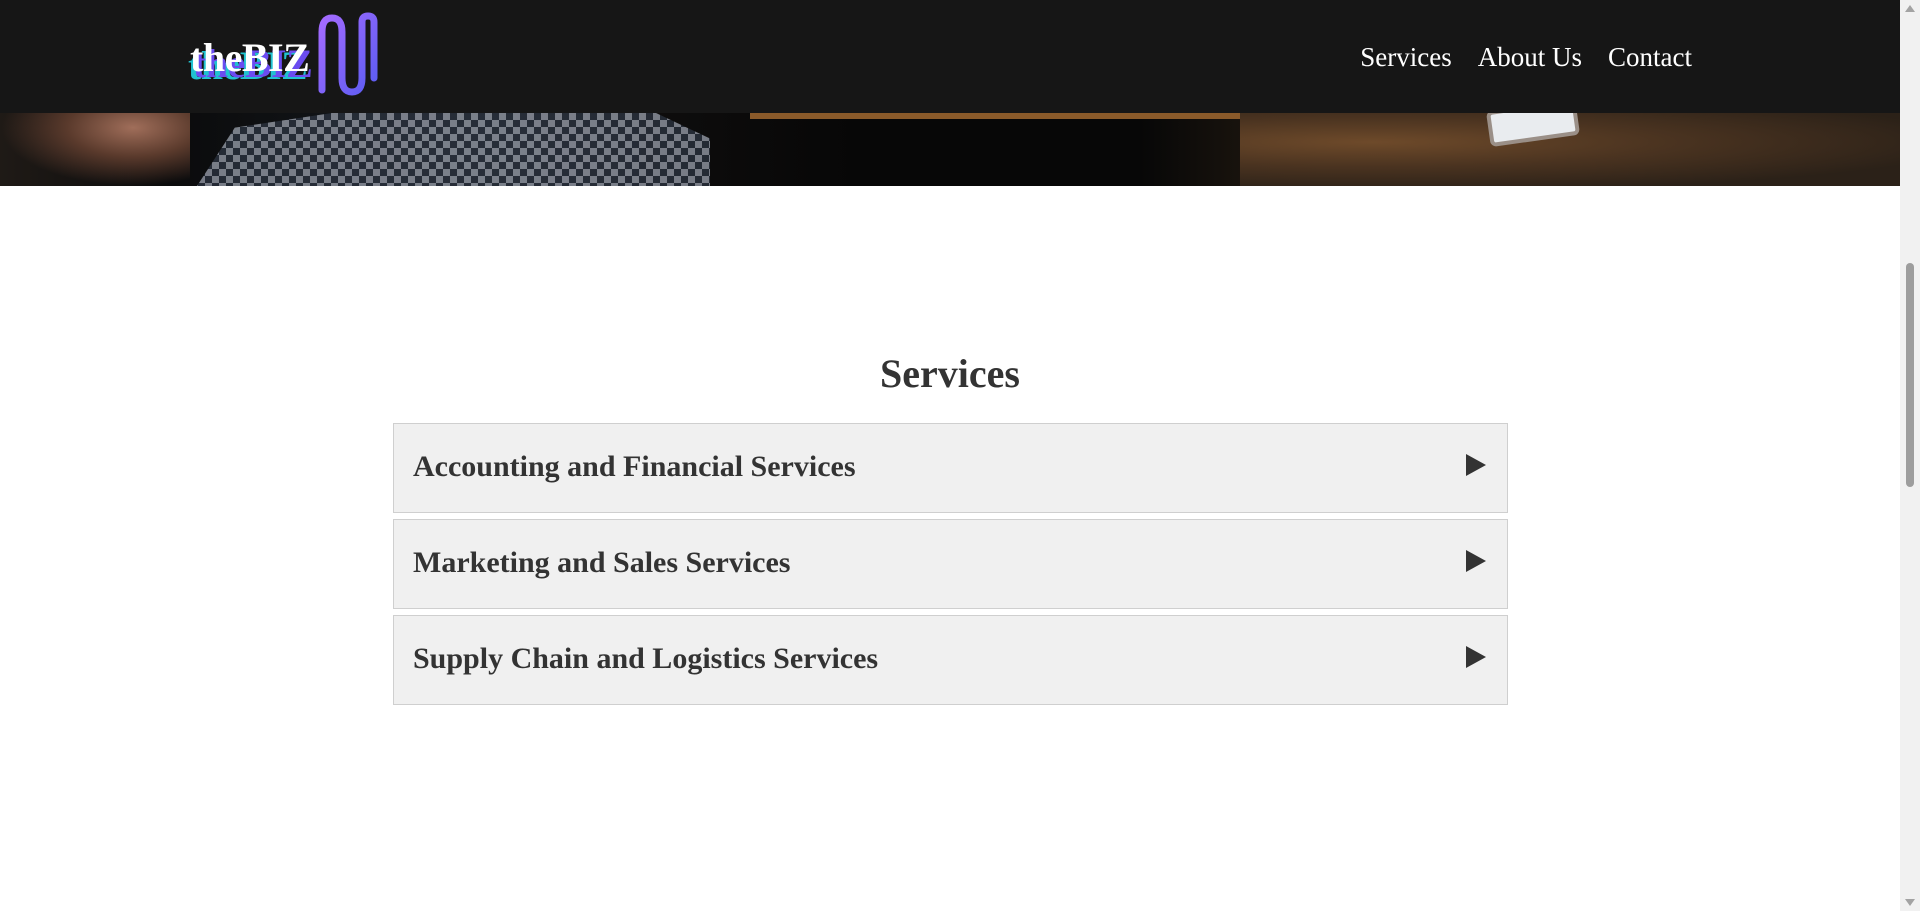 The height and width of the screenshot is (911, 1920). I want to click on accordion-item-title: Marketing and Sales Services, so click(602, 562).